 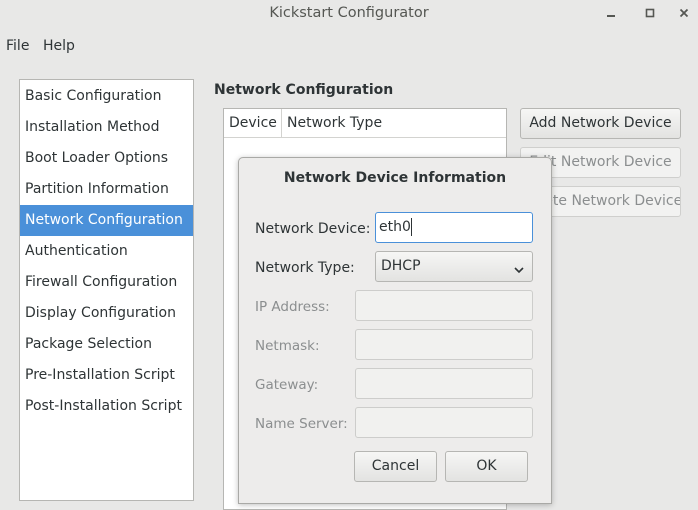 I want to click on title-bar: Kickstart Configurator, so click(x=349, y=14).